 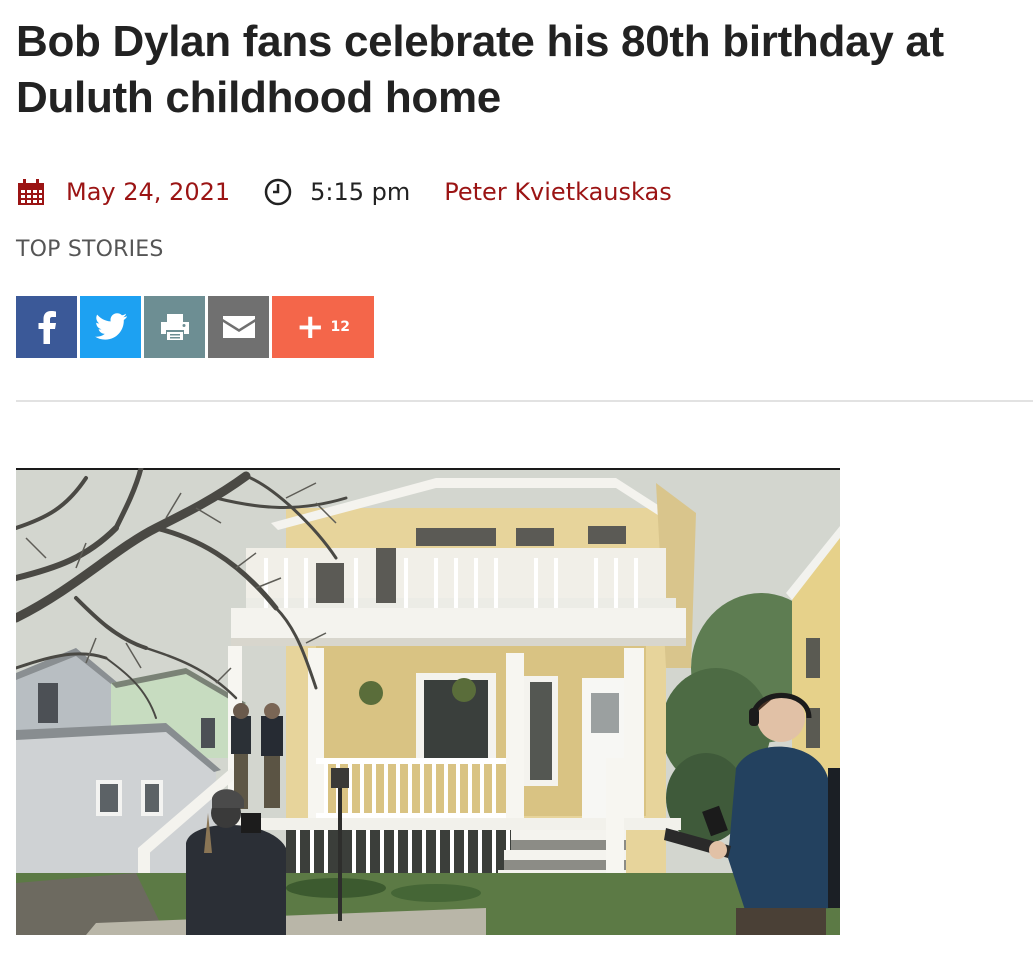 I want to click on share-bar: + 12, so click(x=196, y=327).